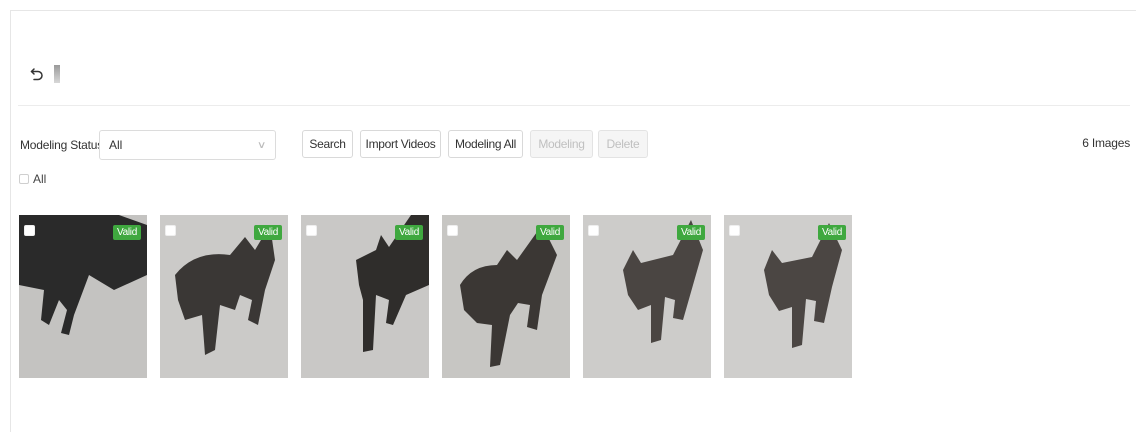 The image size is (1136, 432). Describe the element at coordinates (400, 144) in the screenshot. I see `import-videos-button: Import Videos` at that location.